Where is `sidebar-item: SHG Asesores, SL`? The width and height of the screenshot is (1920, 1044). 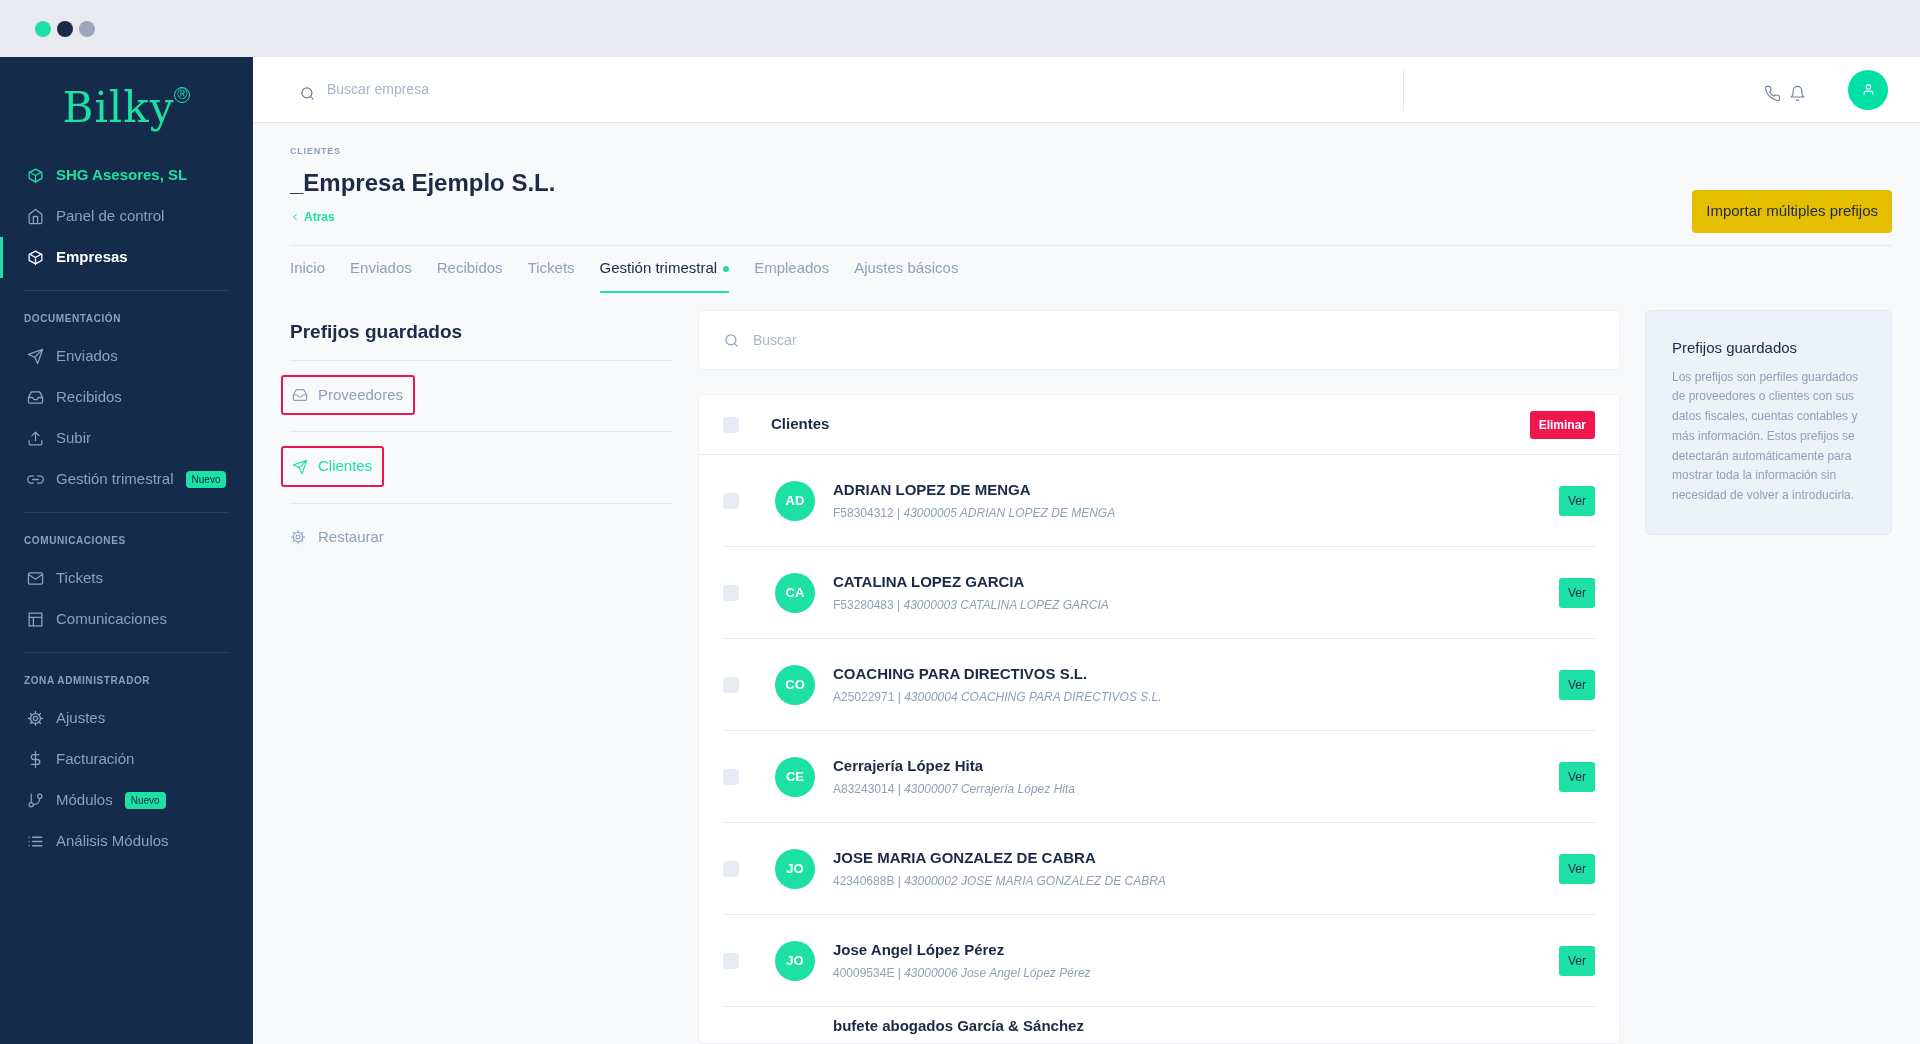
sidebar-item: SHG Asesores, SL is located at coordinates (126, 175).